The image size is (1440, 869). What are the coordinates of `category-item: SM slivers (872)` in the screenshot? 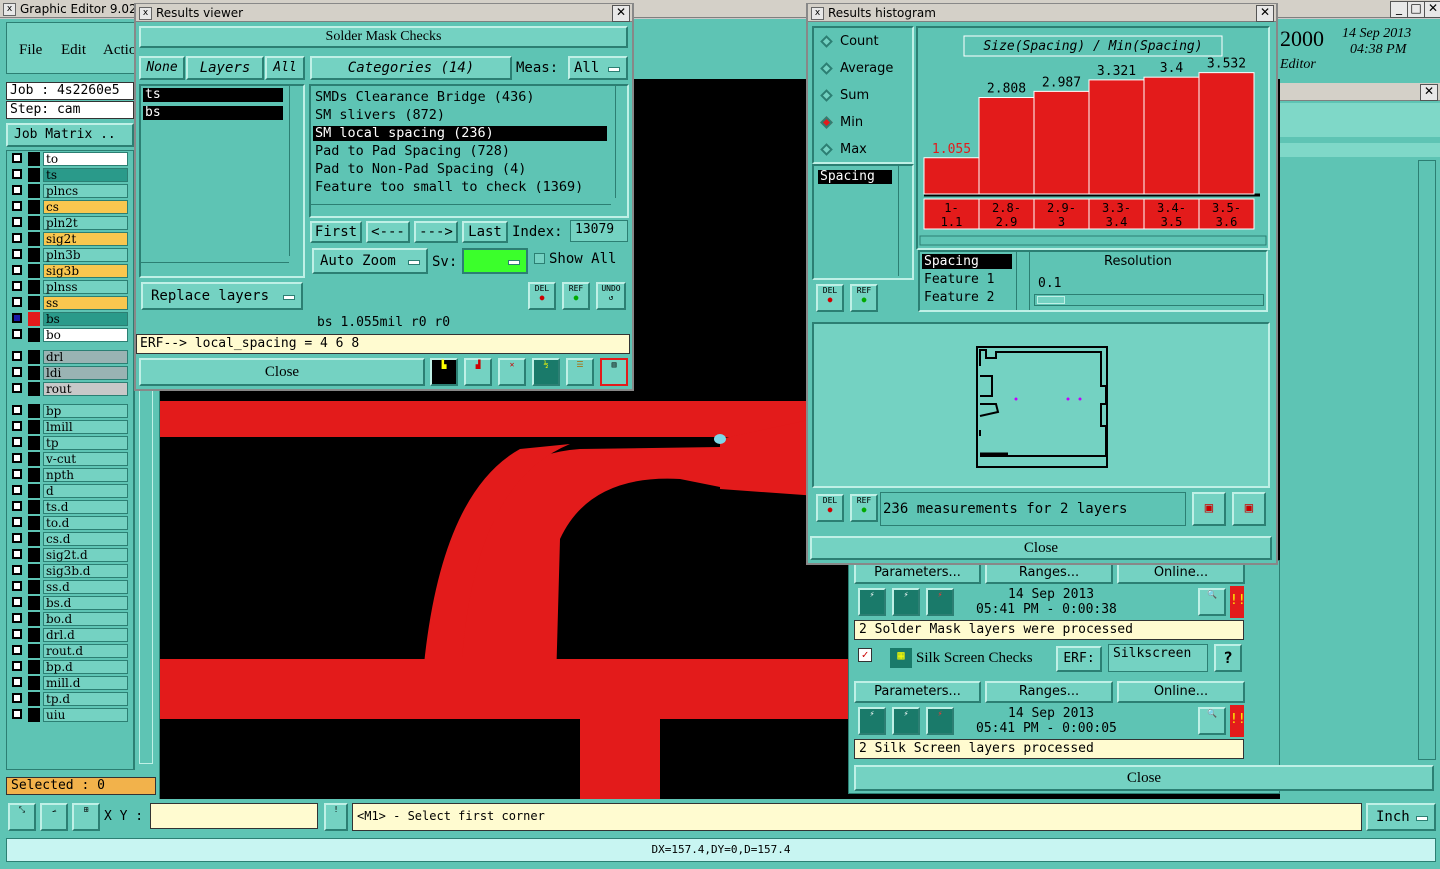 It's located at (460, 115).